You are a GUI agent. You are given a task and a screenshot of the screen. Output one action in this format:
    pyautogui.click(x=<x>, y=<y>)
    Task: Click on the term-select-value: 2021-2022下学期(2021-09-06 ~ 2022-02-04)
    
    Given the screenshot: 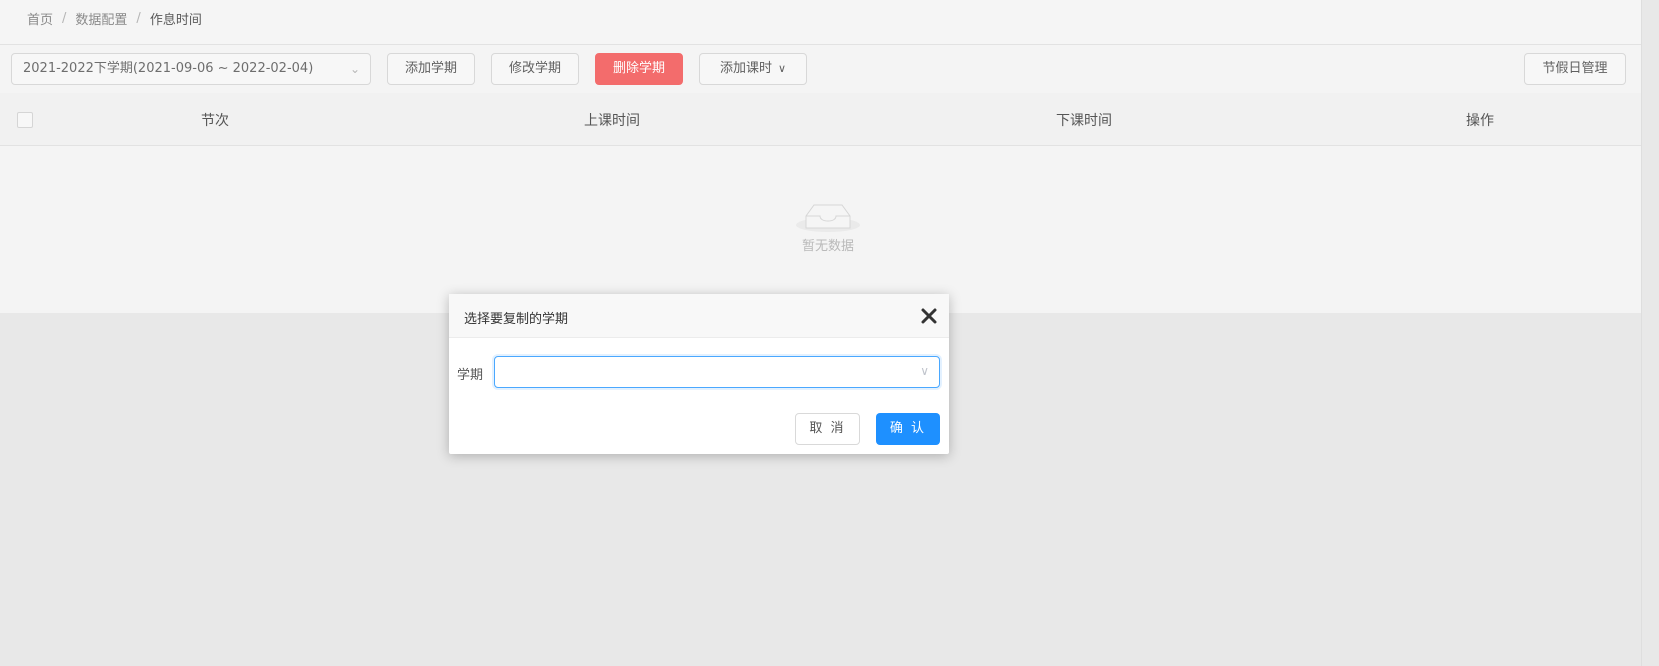 What is the action you would take?
    pyautogui.click(x=168, y=68)
    